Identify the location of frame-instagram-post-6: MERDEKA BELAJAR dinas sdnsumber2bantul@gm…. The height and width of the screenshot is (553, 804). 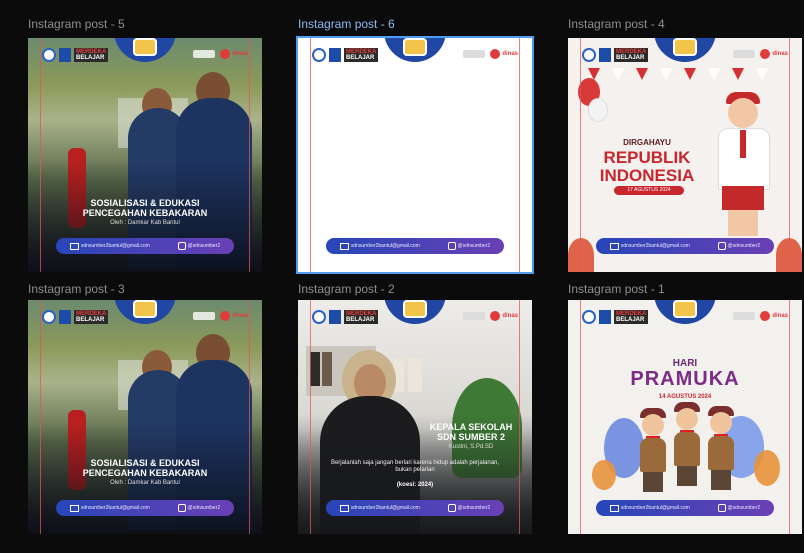
(415, 155).